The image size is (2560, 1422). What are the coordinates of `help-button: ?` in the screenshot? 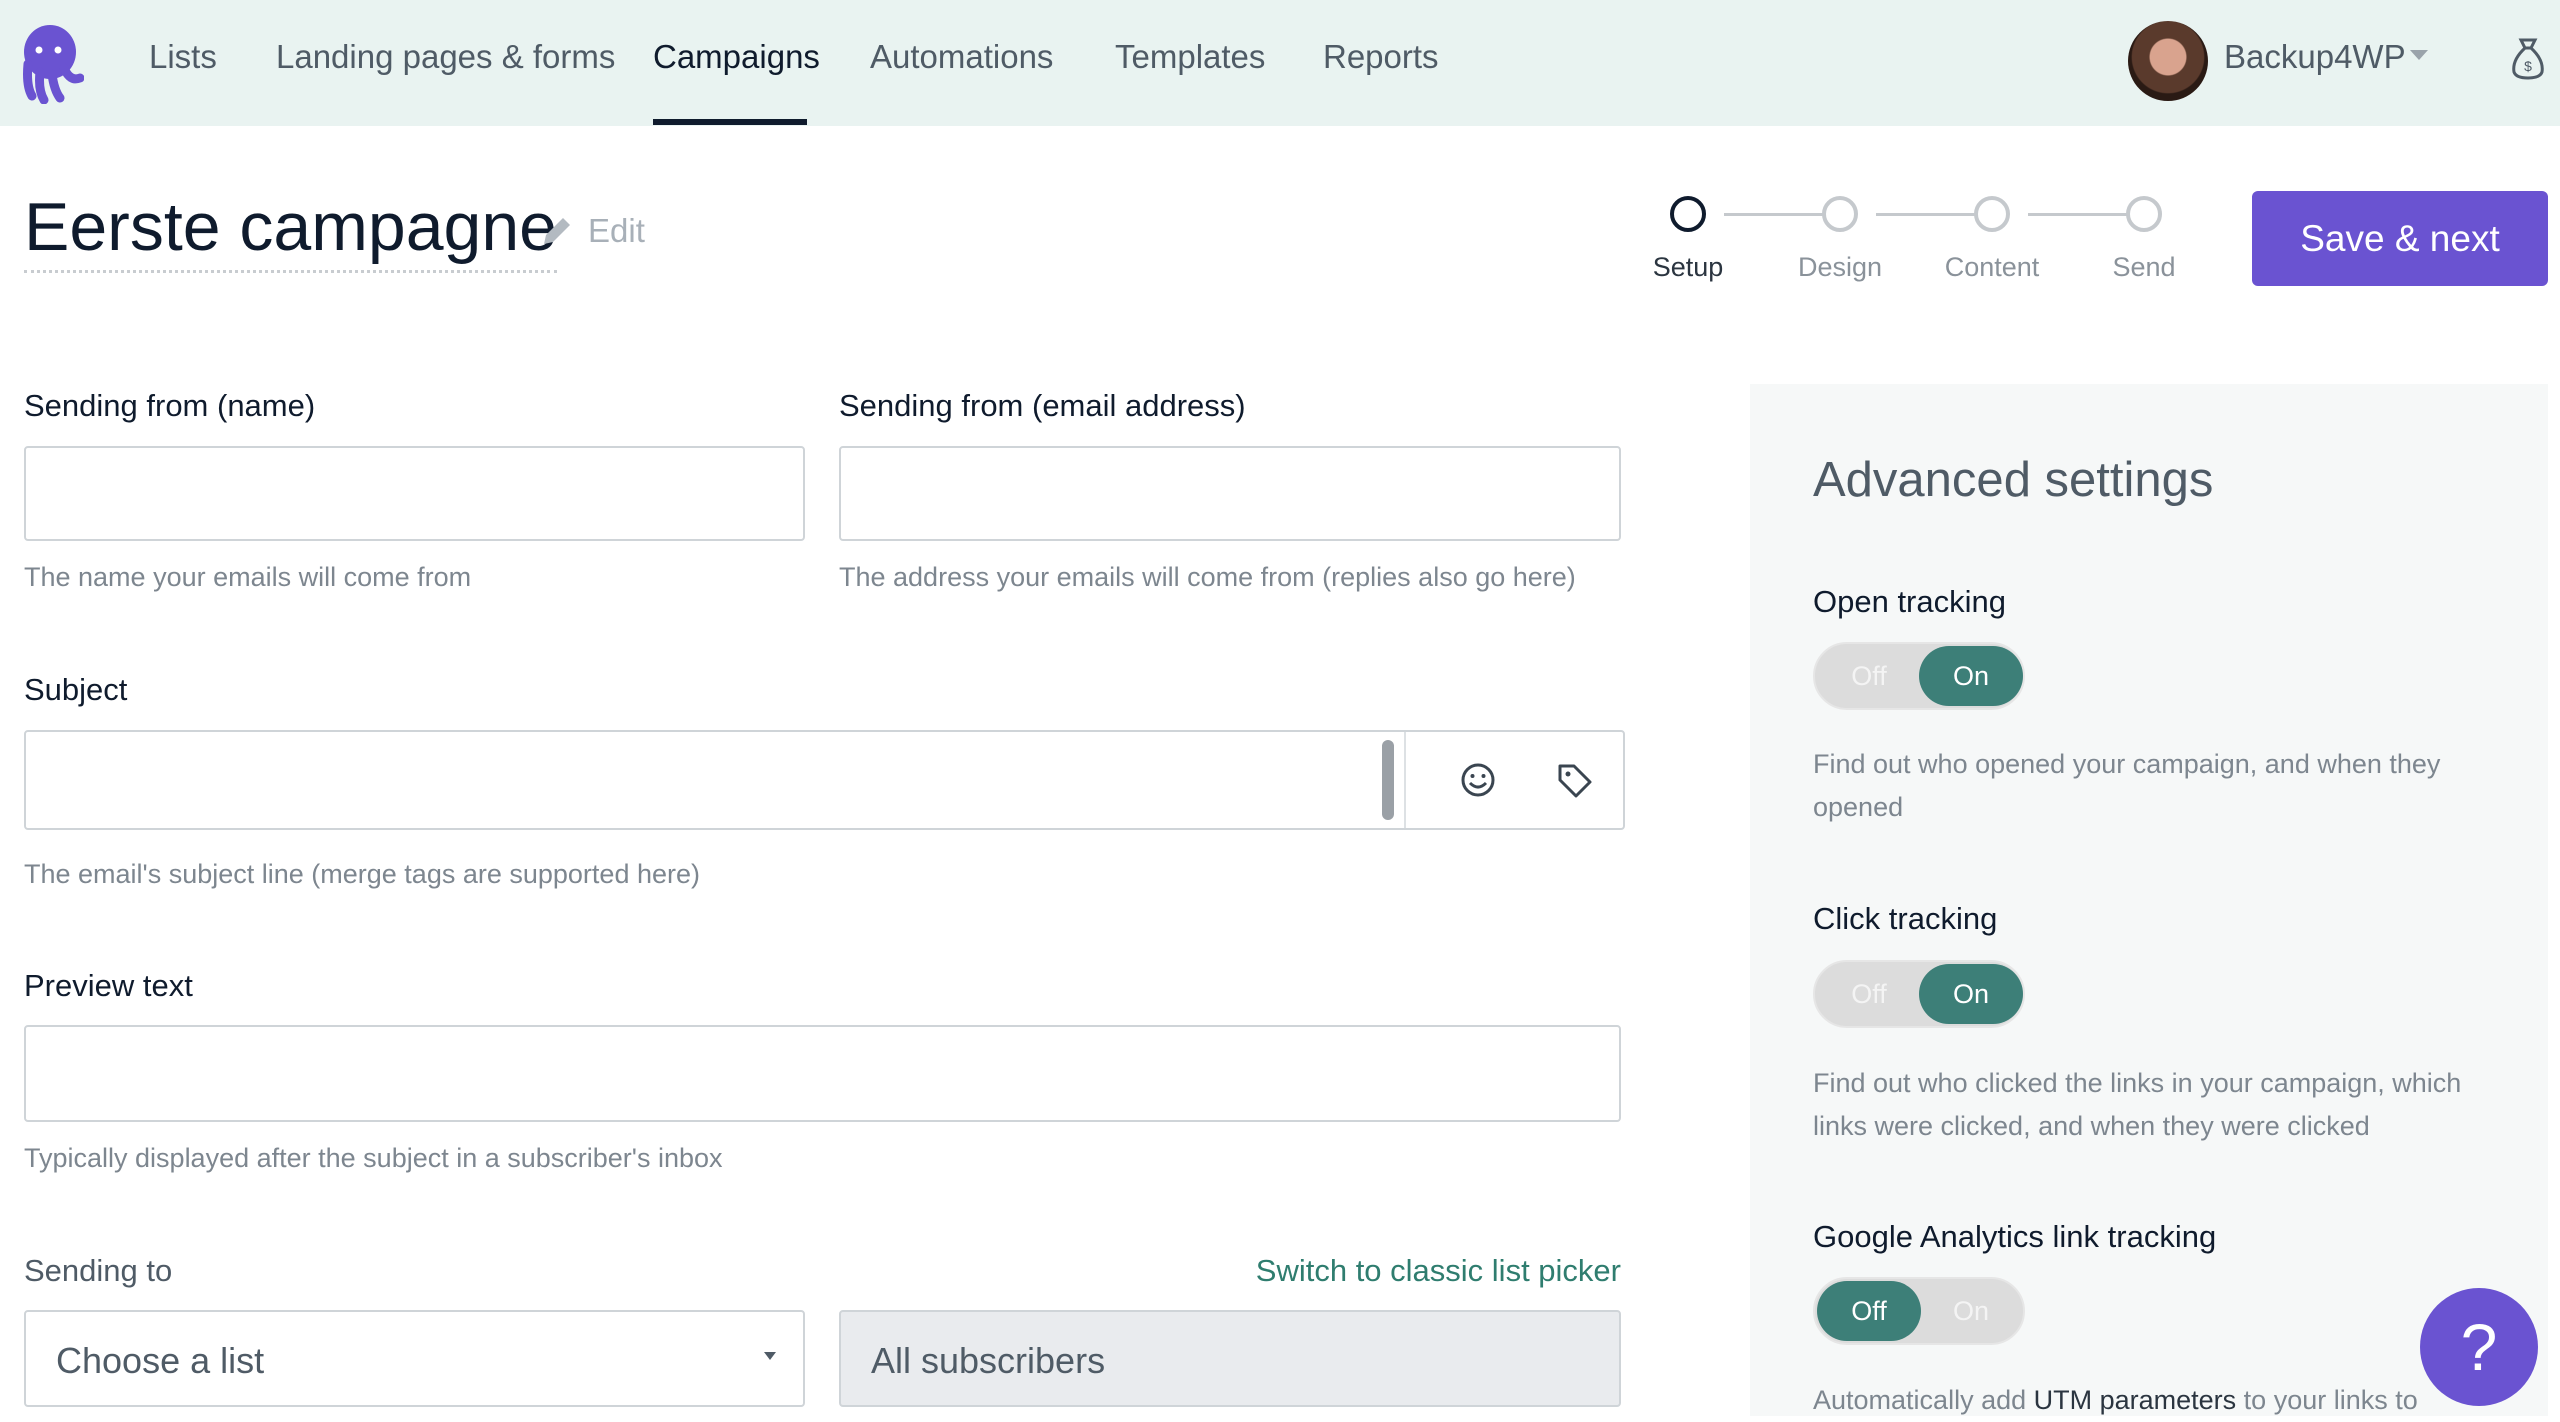 It's located at (2479, 1347).